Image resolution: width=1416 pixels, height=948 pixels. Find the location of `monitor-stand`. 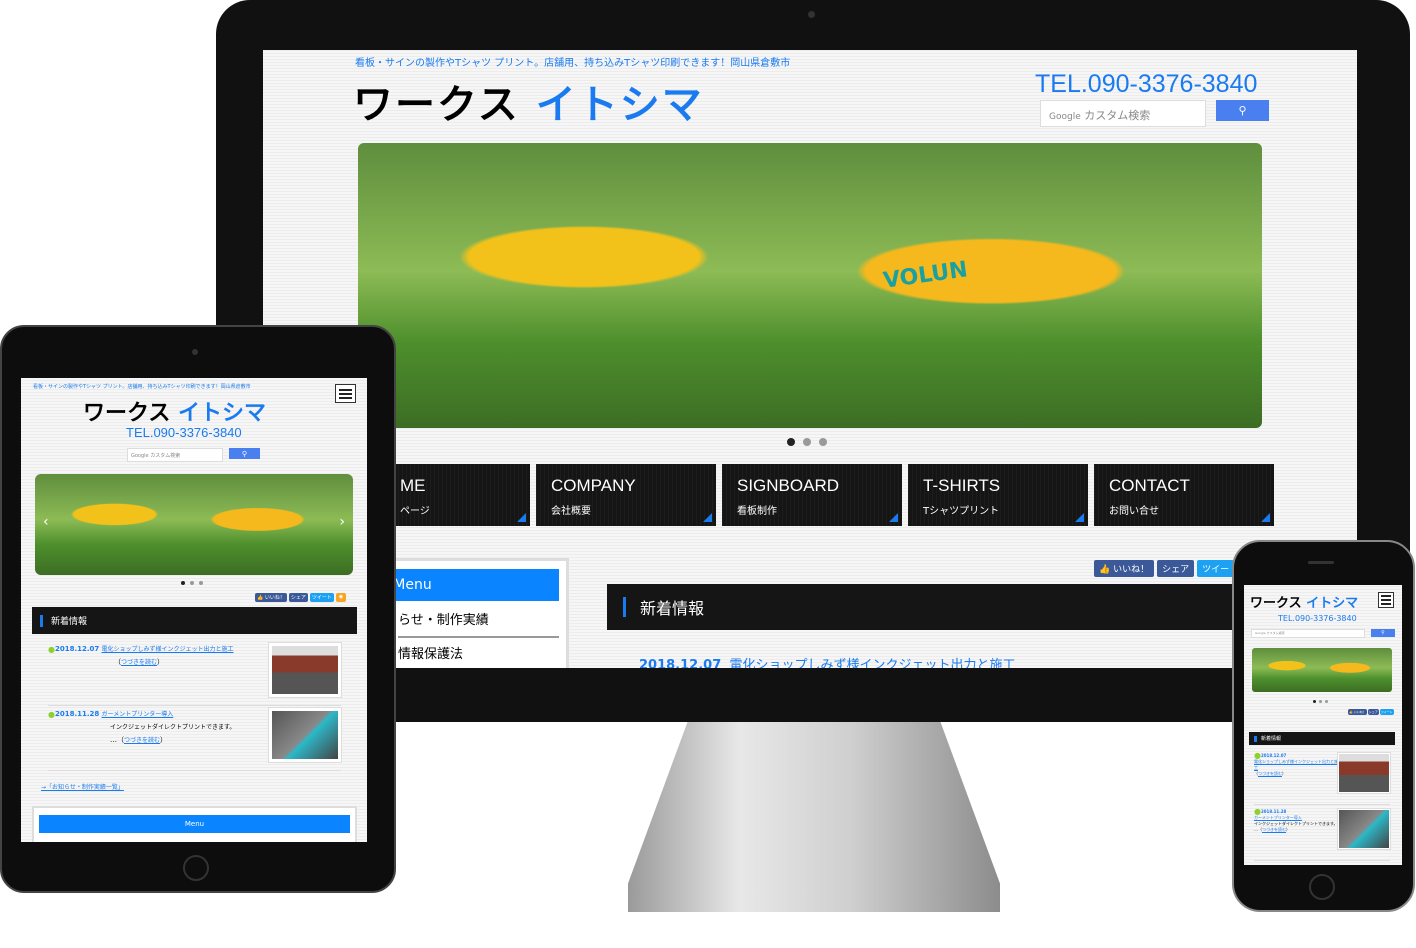

monitor-stand is located at coordinates (814, 817).